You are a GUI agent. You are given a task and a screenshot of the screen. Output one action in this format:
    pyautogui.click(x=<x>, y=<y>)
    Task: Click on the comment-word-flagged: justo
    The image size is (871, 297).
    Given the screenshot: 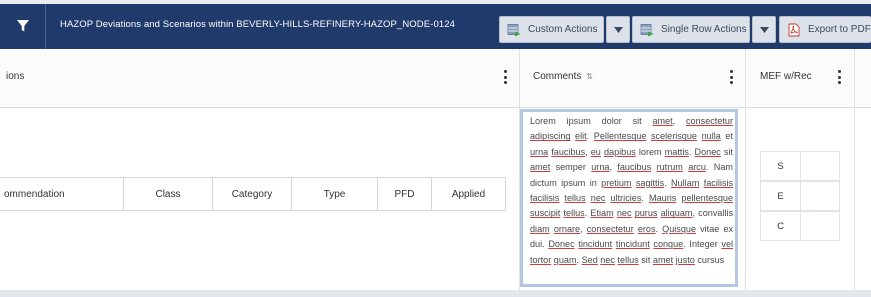 What is the action you would take?
    pyautogui.click(x=685, y=259)
    